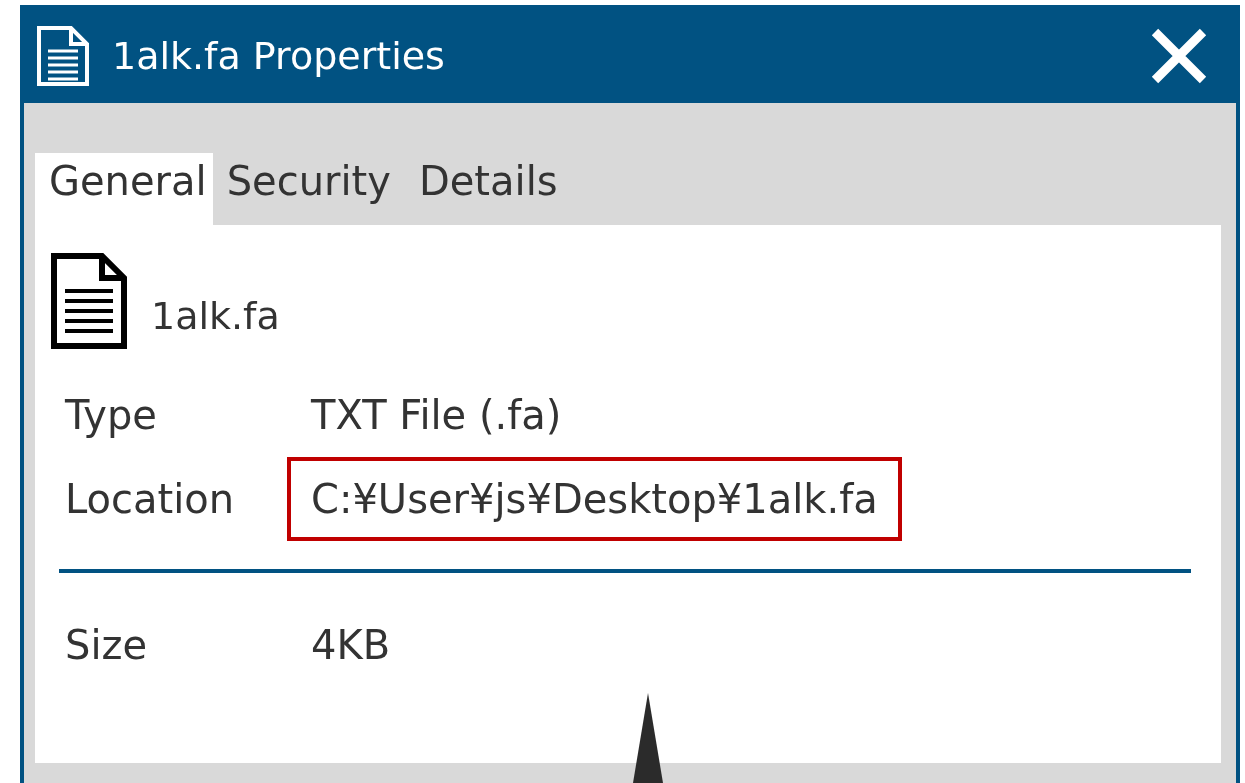 The height and width of the screenshot is (783, 1245). I want to click on tab: Security, so click(308, 190).